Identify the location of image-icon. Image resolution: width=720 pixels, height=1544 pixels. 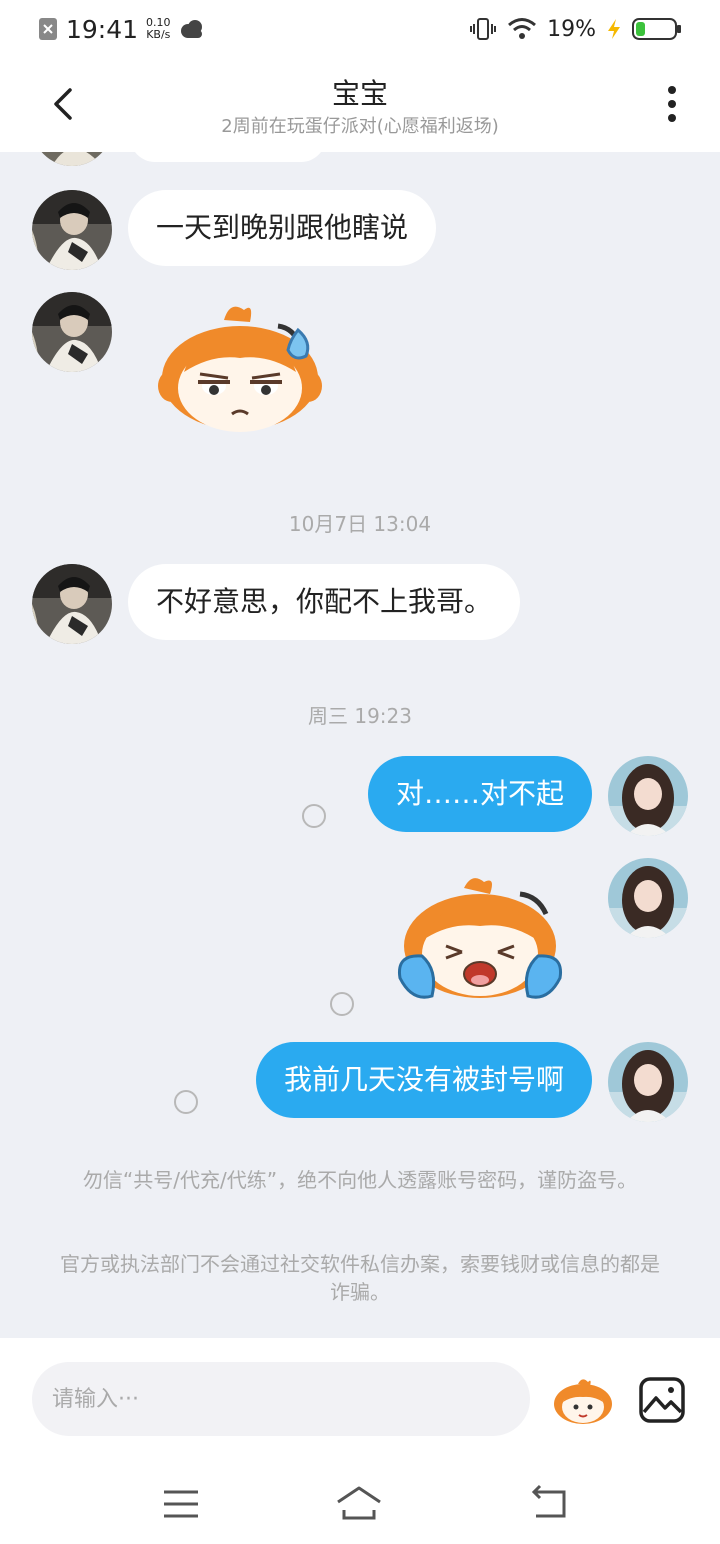
(662, 1400).